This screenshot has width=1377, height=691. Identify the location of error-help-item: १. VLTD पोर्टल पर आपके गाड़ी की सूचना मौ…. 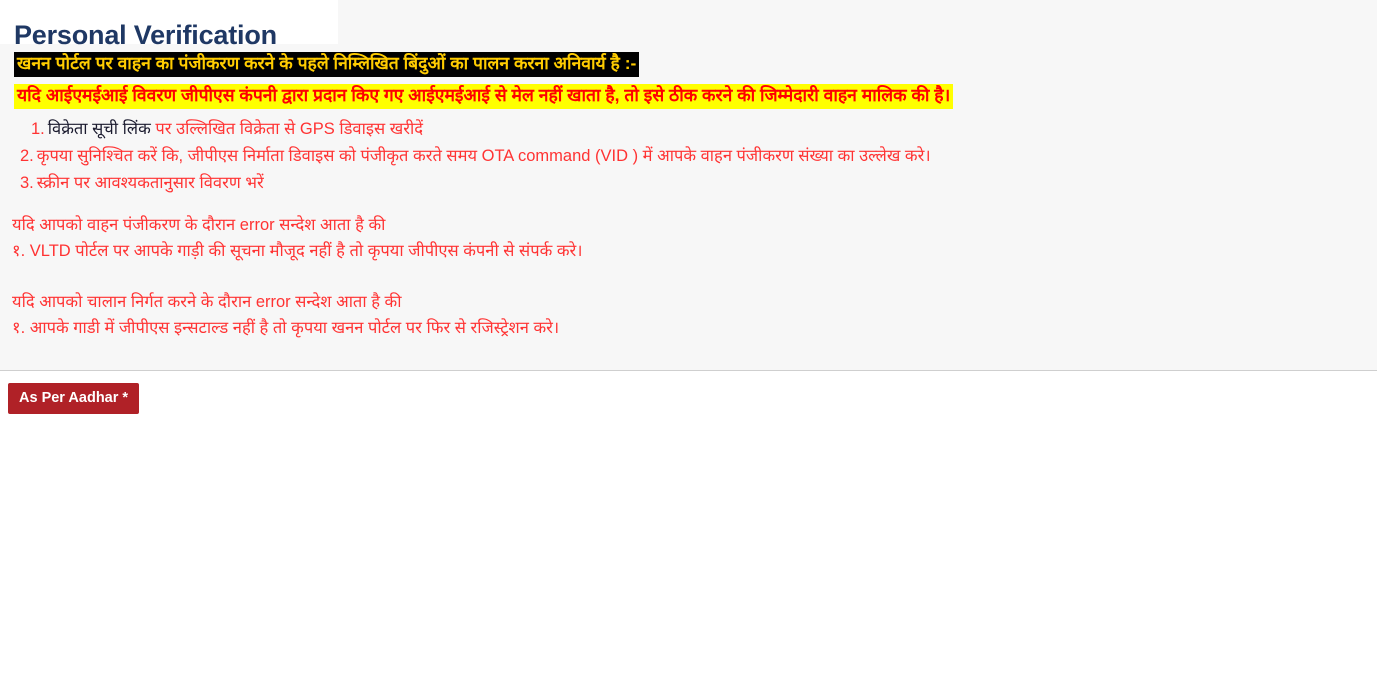
(297, 251).